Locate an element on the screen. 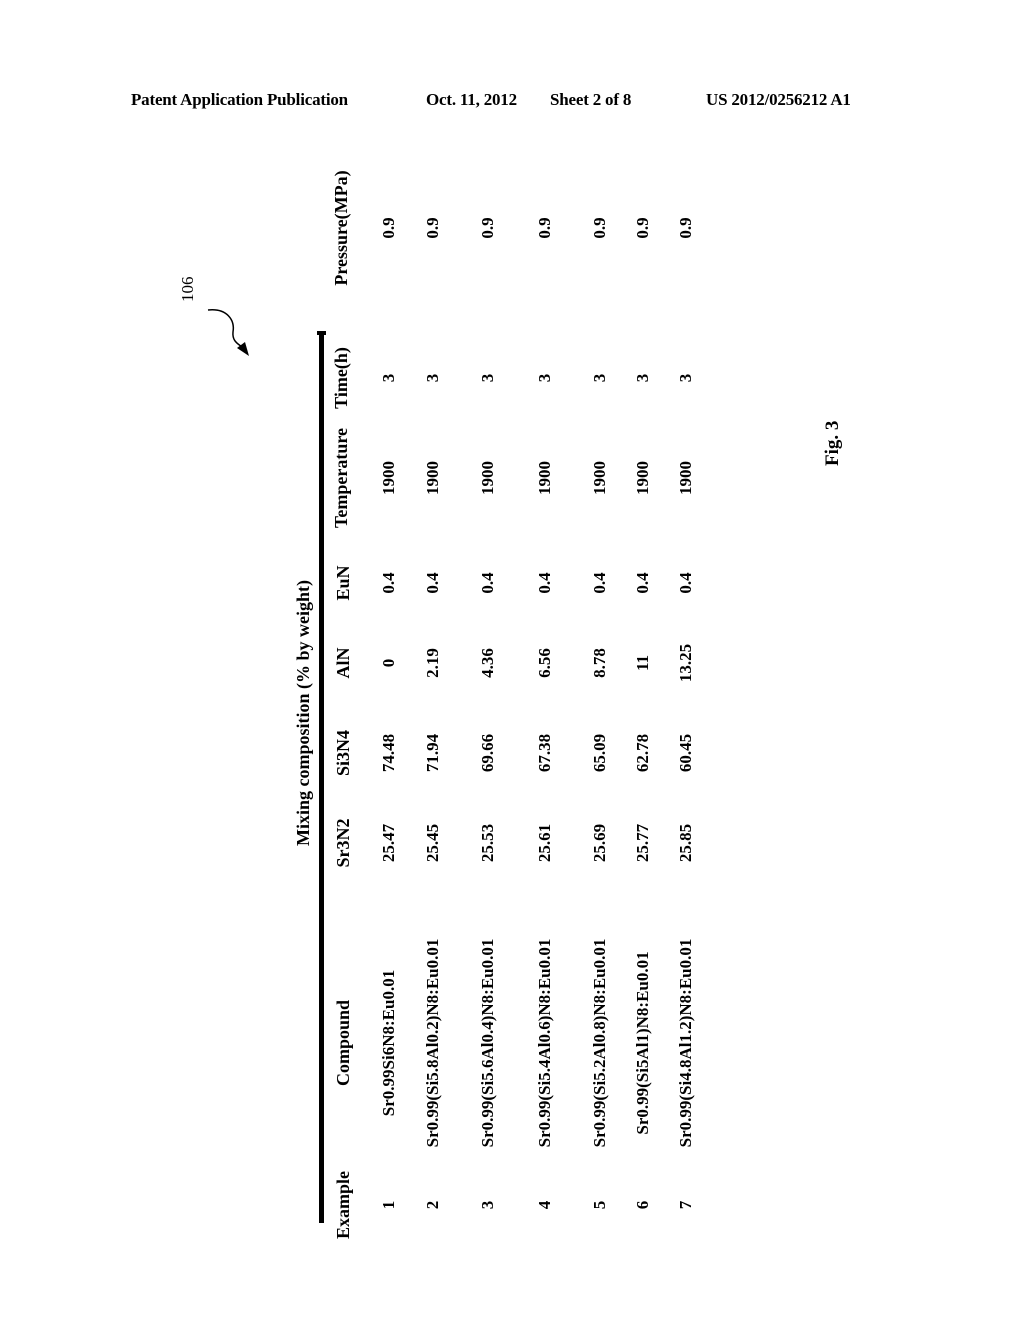 The image size is (1024, 1320). column-header: Si3N4 is located at coordinates (343, 753).